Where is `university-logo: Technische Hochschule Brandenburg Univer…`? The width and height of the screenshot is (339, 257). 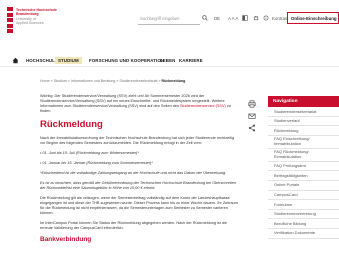 university-logo: Technische Hochschule Brandenburg Univer… is located at coordinates (33, 22).